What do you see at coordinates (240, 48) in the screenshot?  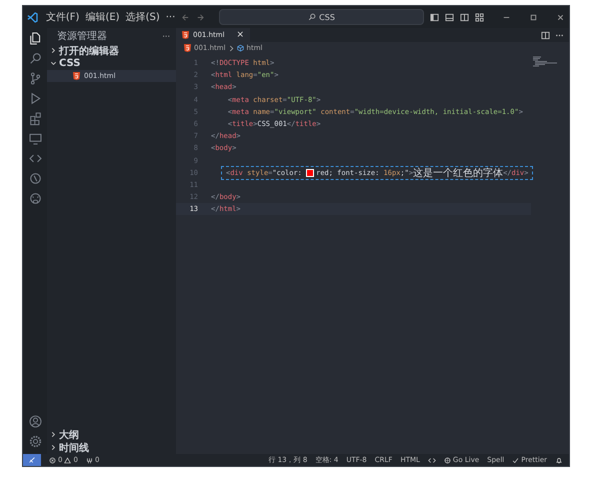 I see `cube-icon` at bounding box center [240, 48].